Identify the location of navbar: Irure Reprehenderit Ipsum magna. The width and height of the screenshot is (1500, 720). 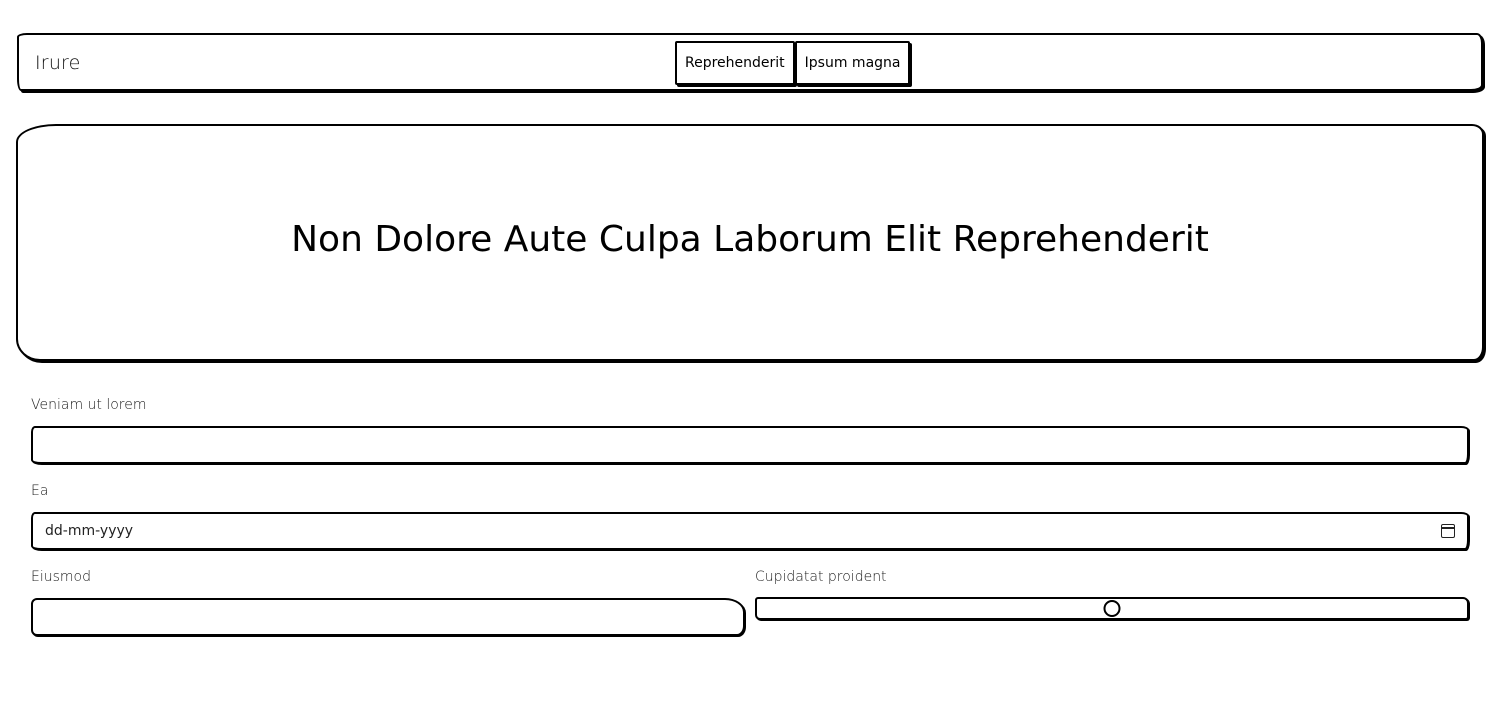
(750, 62).